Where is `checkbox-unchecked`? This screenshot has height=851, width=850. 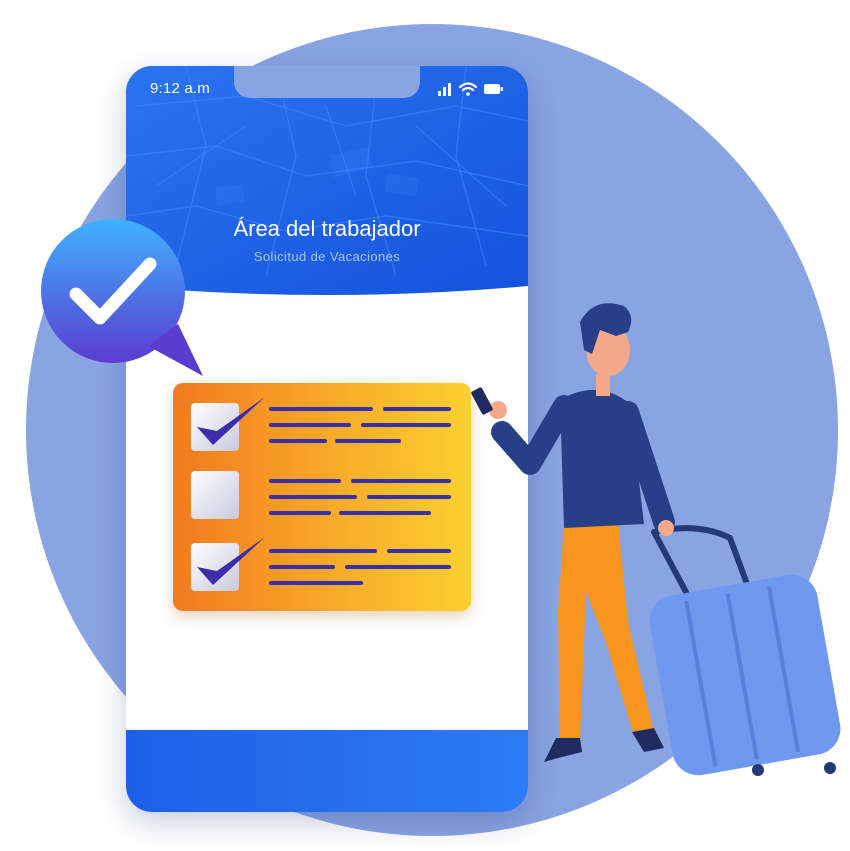 checkbox-unchecked is located at coordinates (215, 495).